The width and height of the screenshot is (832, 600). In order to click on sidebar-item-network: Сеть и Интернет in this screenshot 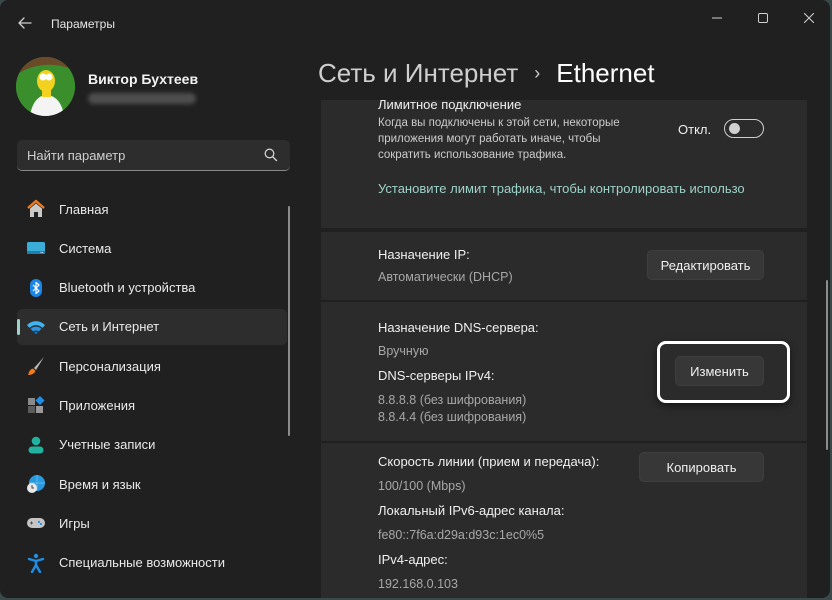, I will do `click(152, 326)`.